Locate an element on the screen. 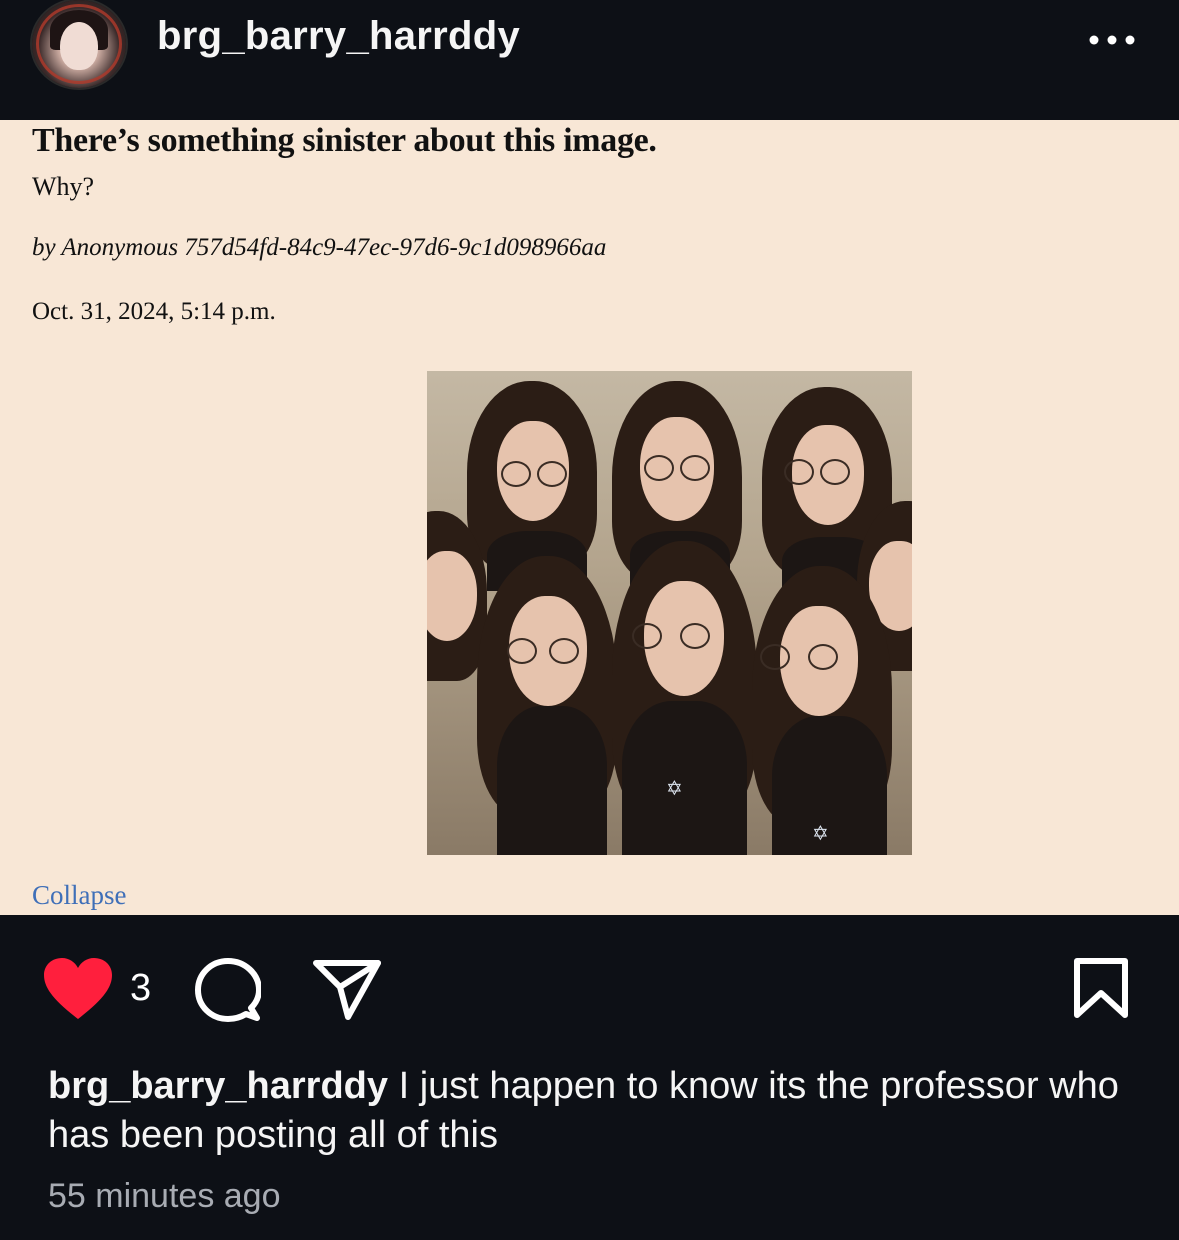 This screenshot has width=1179, height=1240. comment-icon is located at coordinates (228, 990).